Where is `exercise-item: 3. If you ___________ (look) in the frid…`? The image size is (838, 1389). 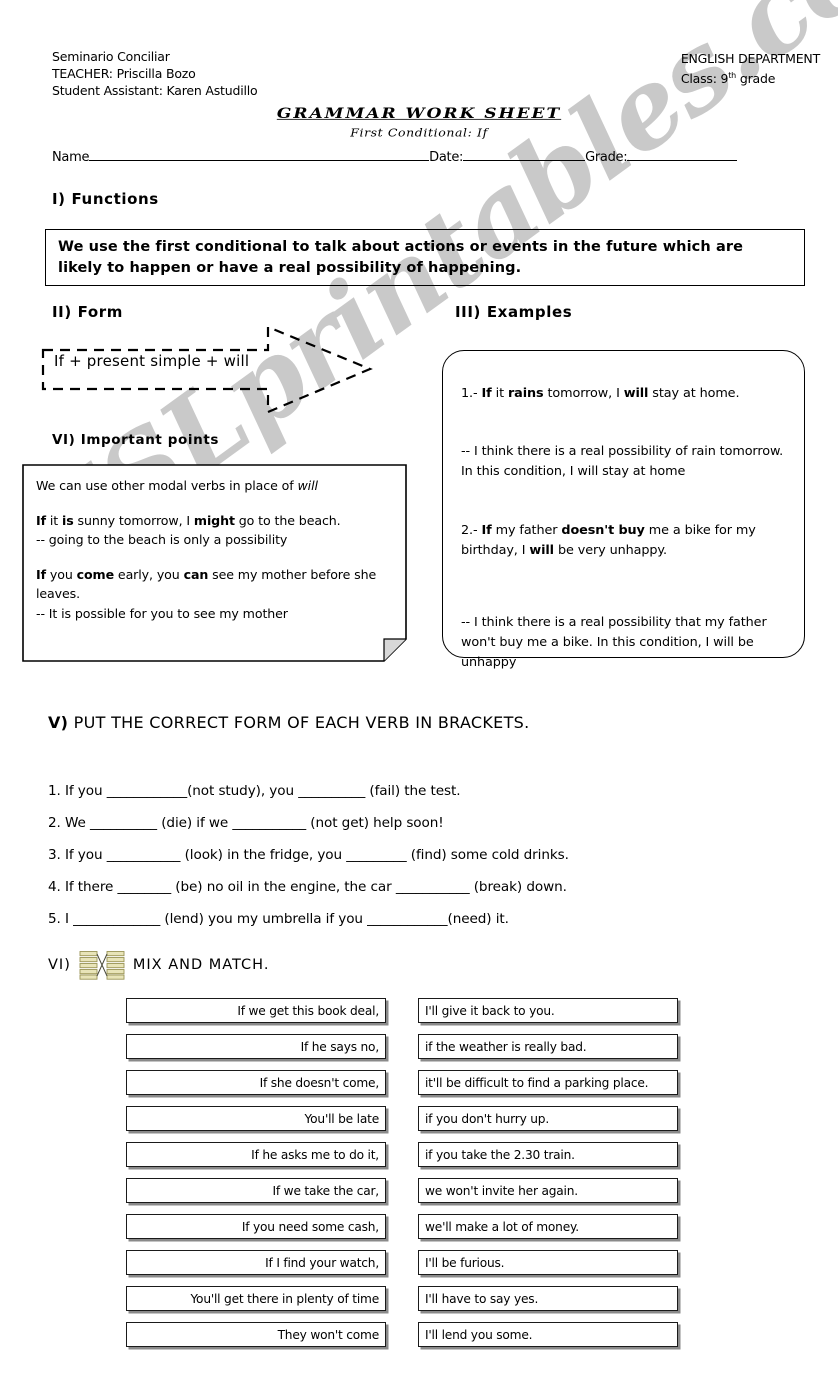
exercise-item: 3. If you ___________ (look) in the frid… is located at coordinates (398, 855).